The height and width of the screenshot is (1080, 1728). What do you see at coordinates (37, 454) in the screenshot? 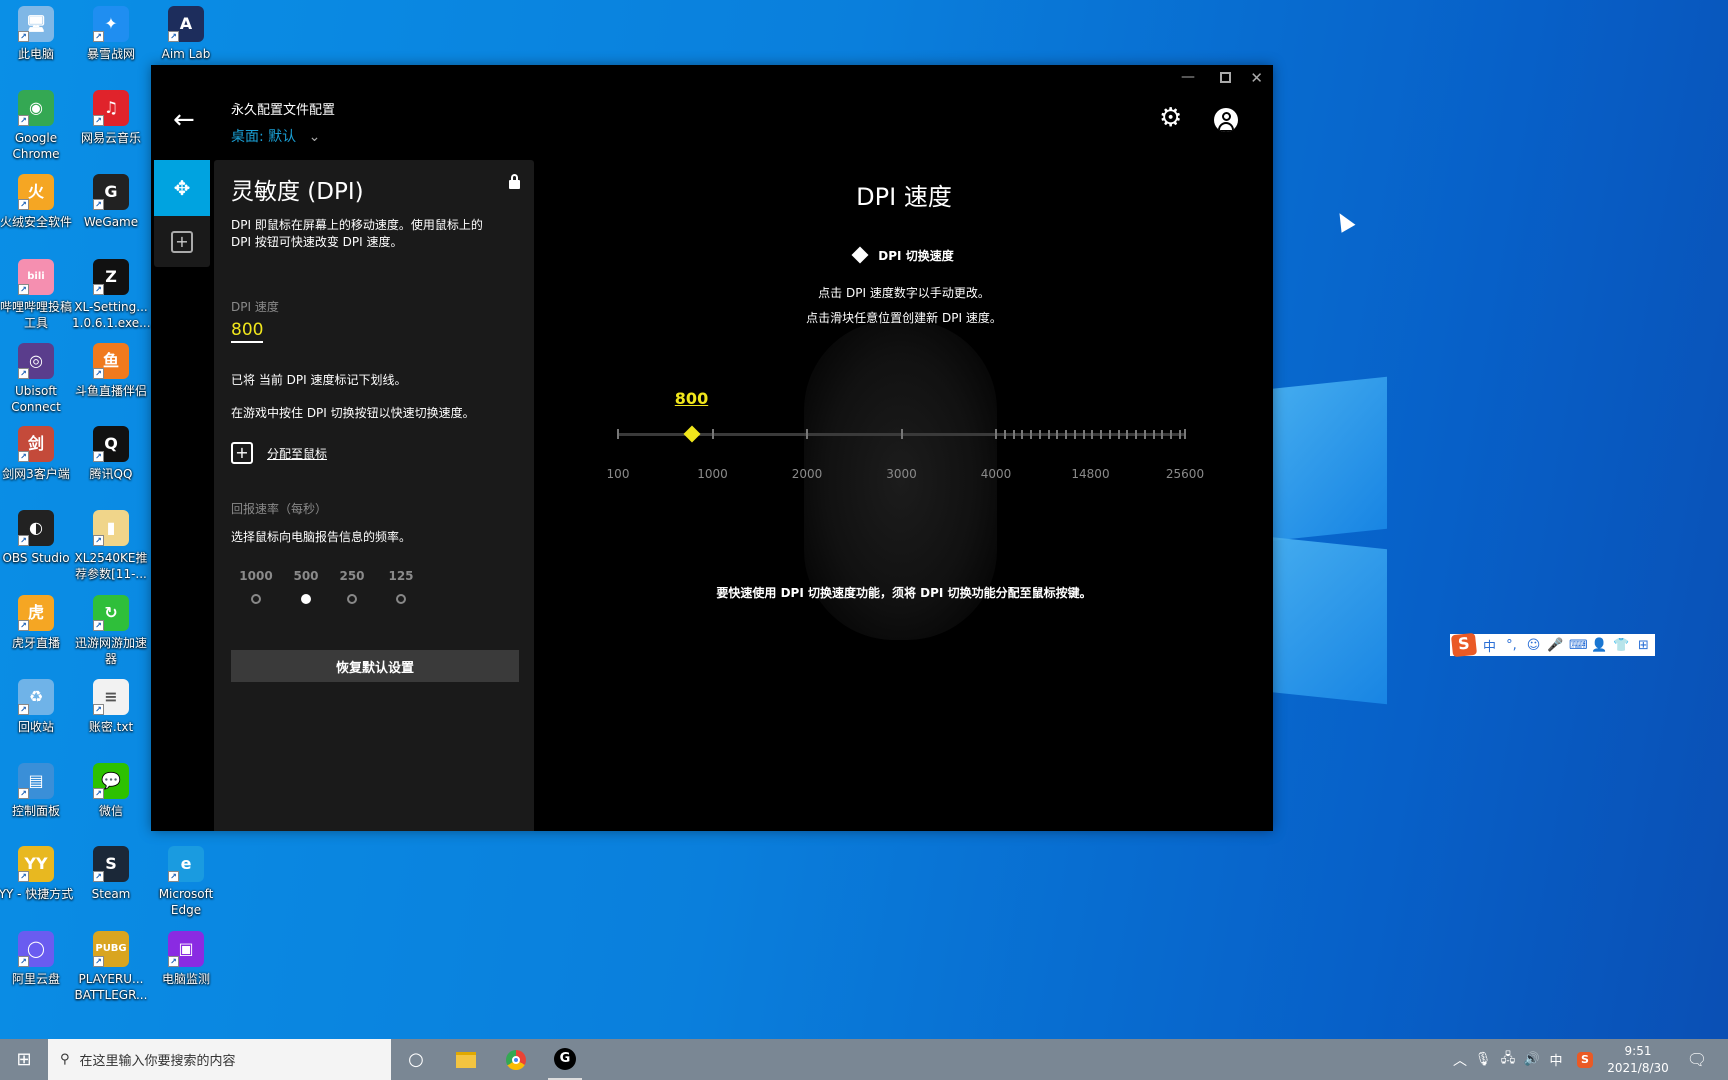
I see `desktop-icon: 剑 ↗ 剑网3客户端` at bounding box center [37, 454].